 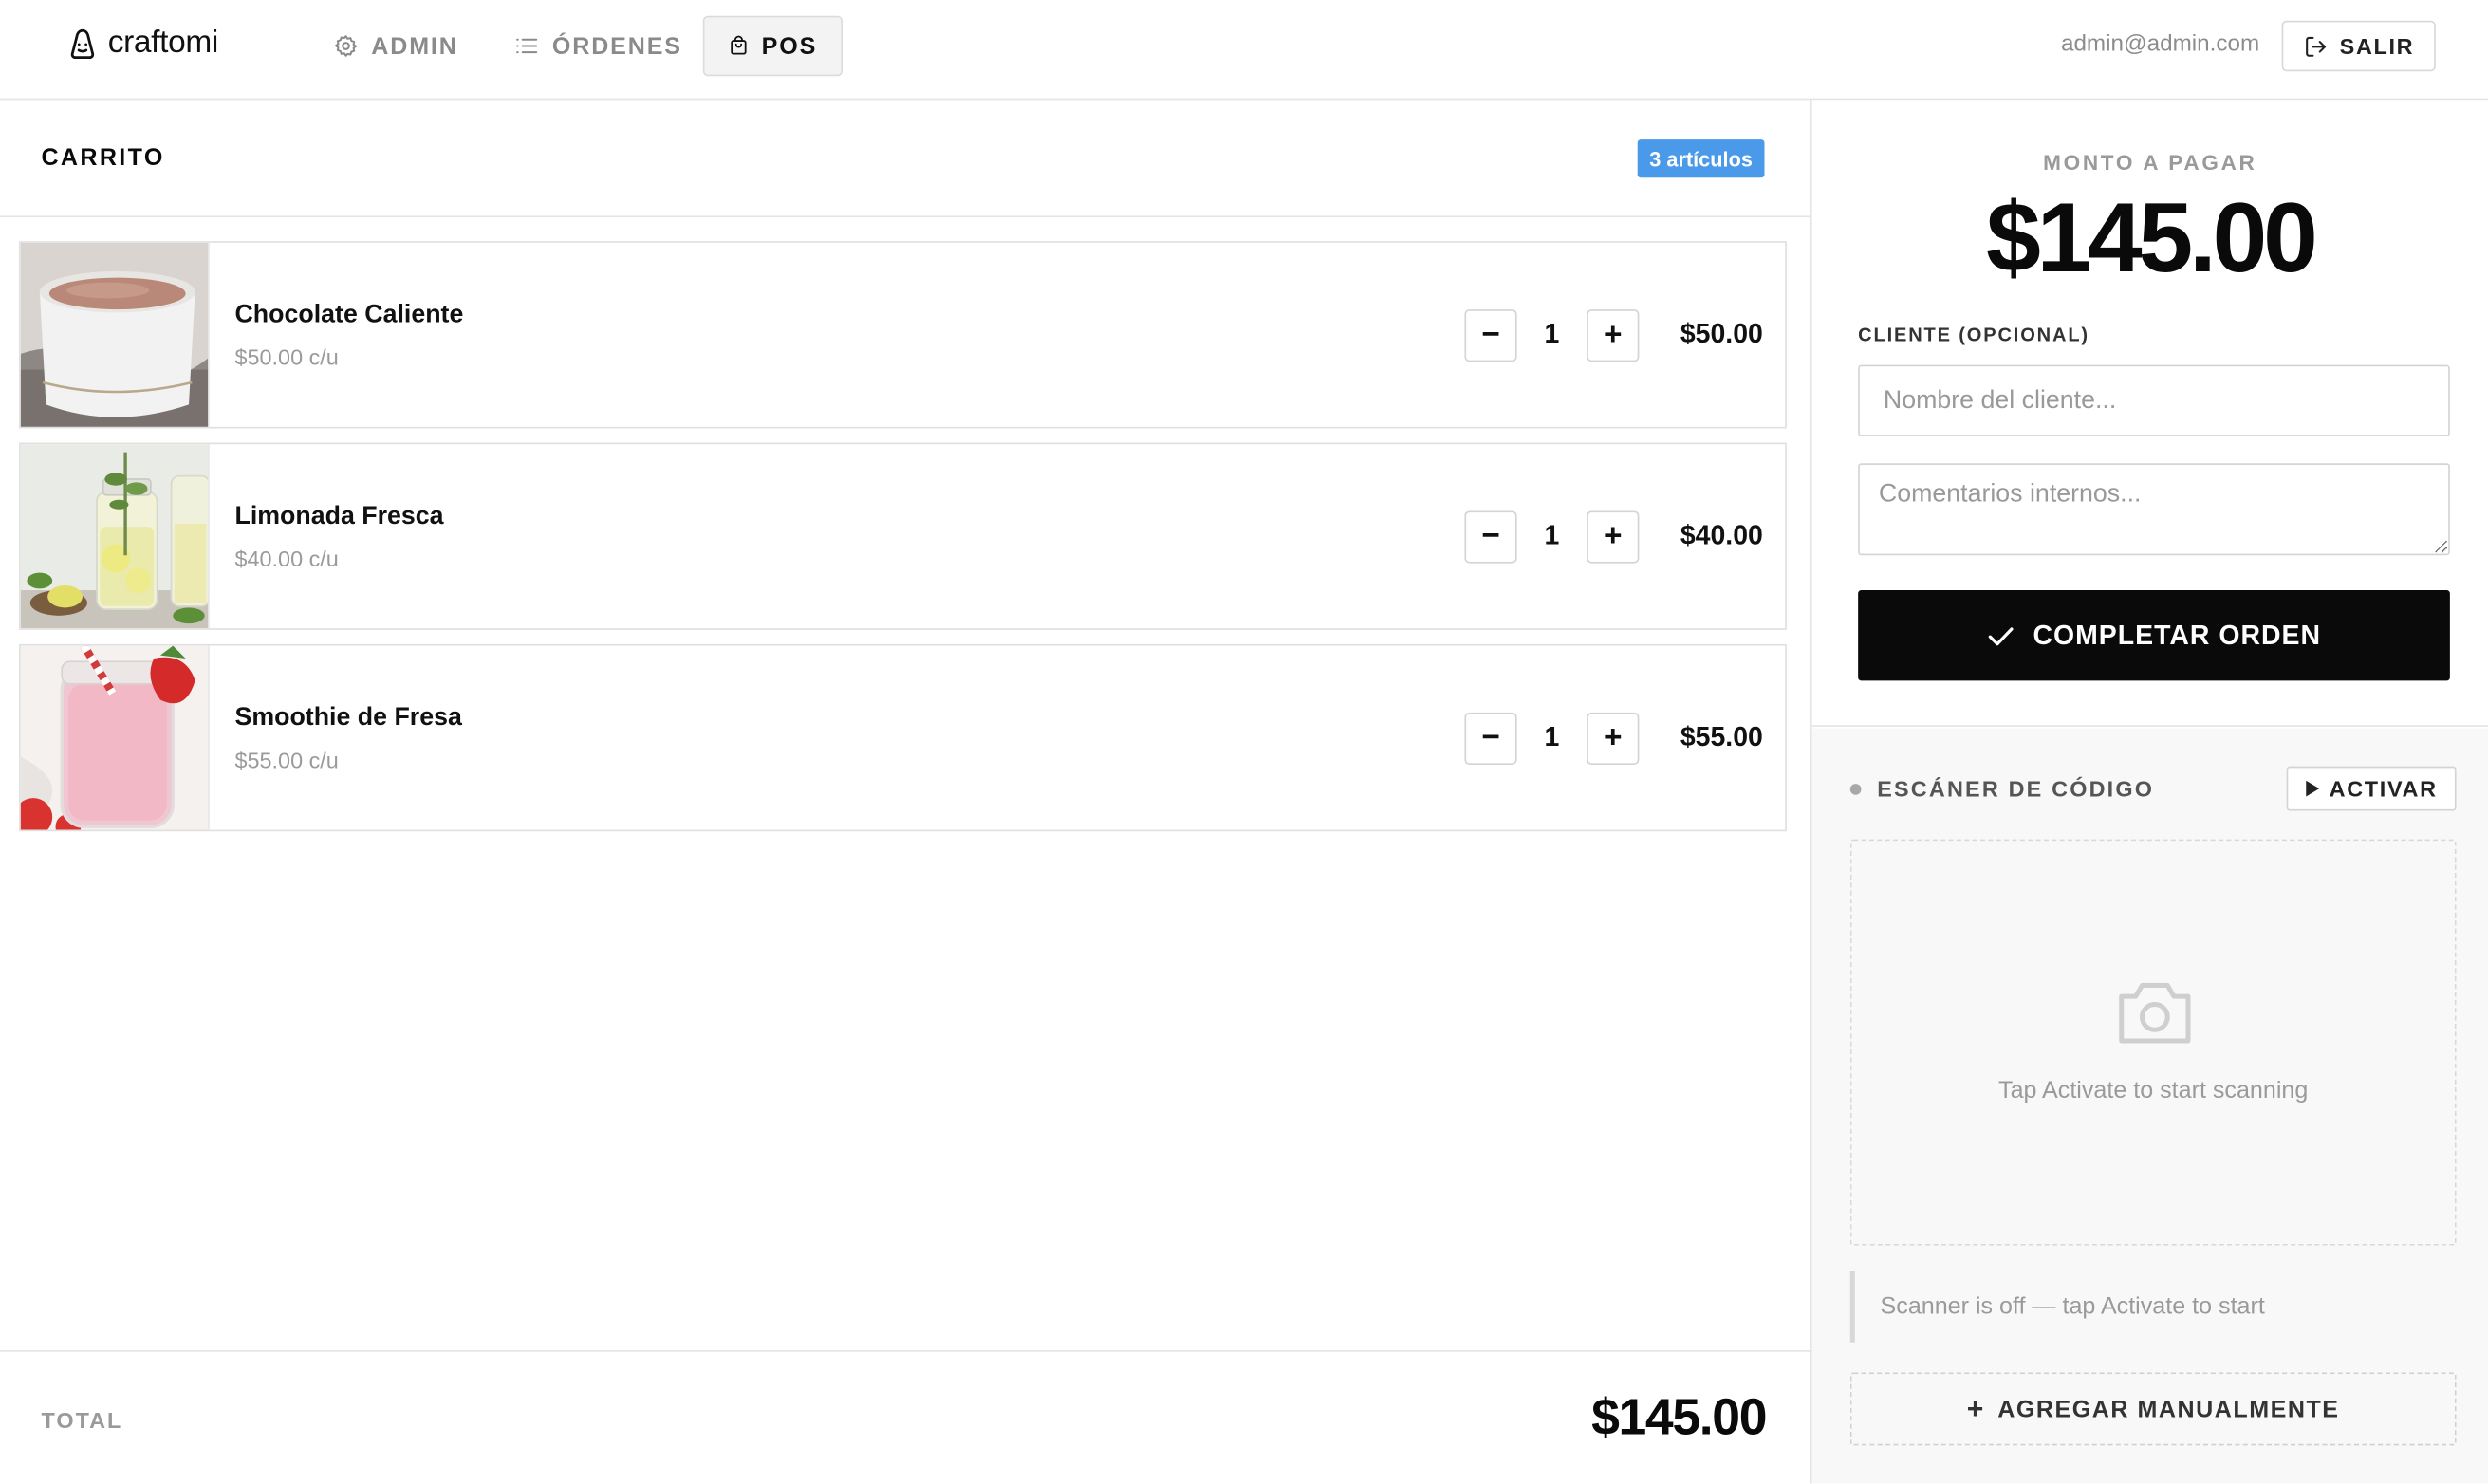 What do you see at coordinates (82, 43) in the screenshot?
I see `smiley-bag-icon` at bounding box center [82, 43].